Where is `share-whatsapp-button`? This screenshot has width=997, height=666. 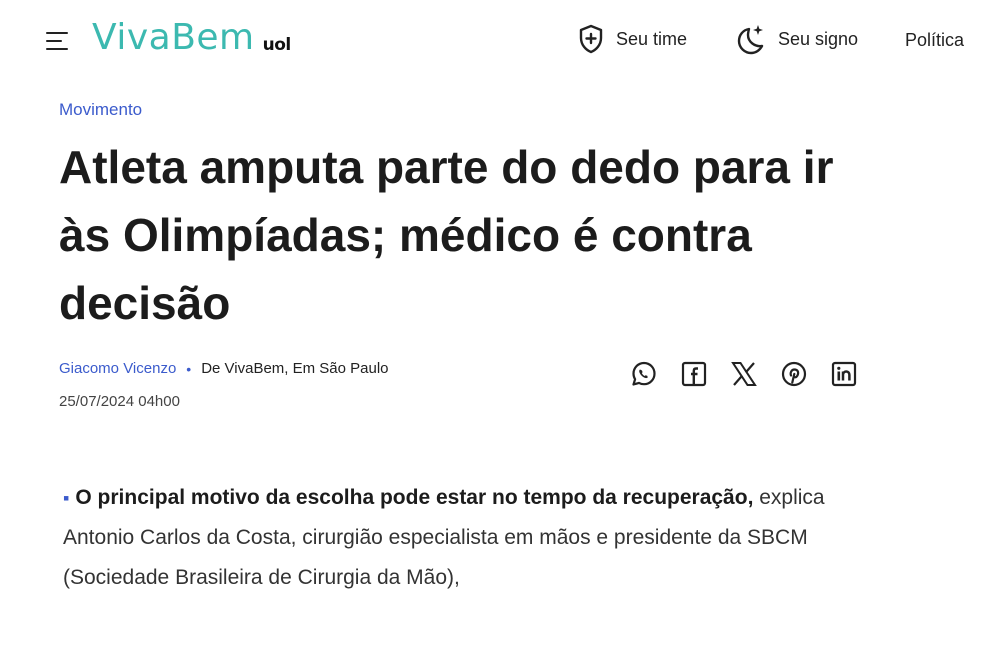 share-whatsapp-button is located at coordinates (644, 374).